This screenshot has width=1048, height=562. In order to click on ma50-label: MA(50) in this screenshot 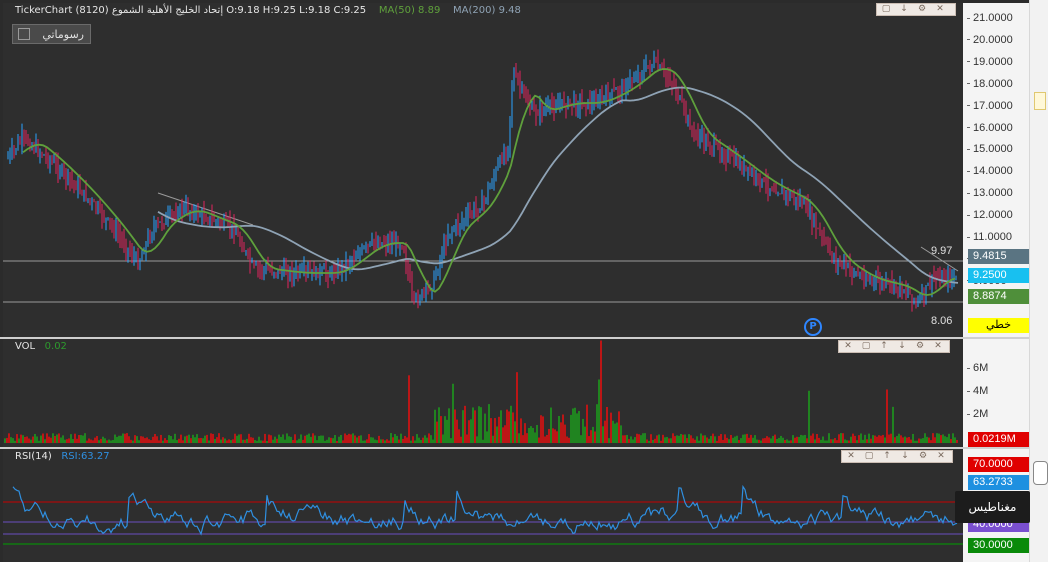, I will do `click(396, 10)`.